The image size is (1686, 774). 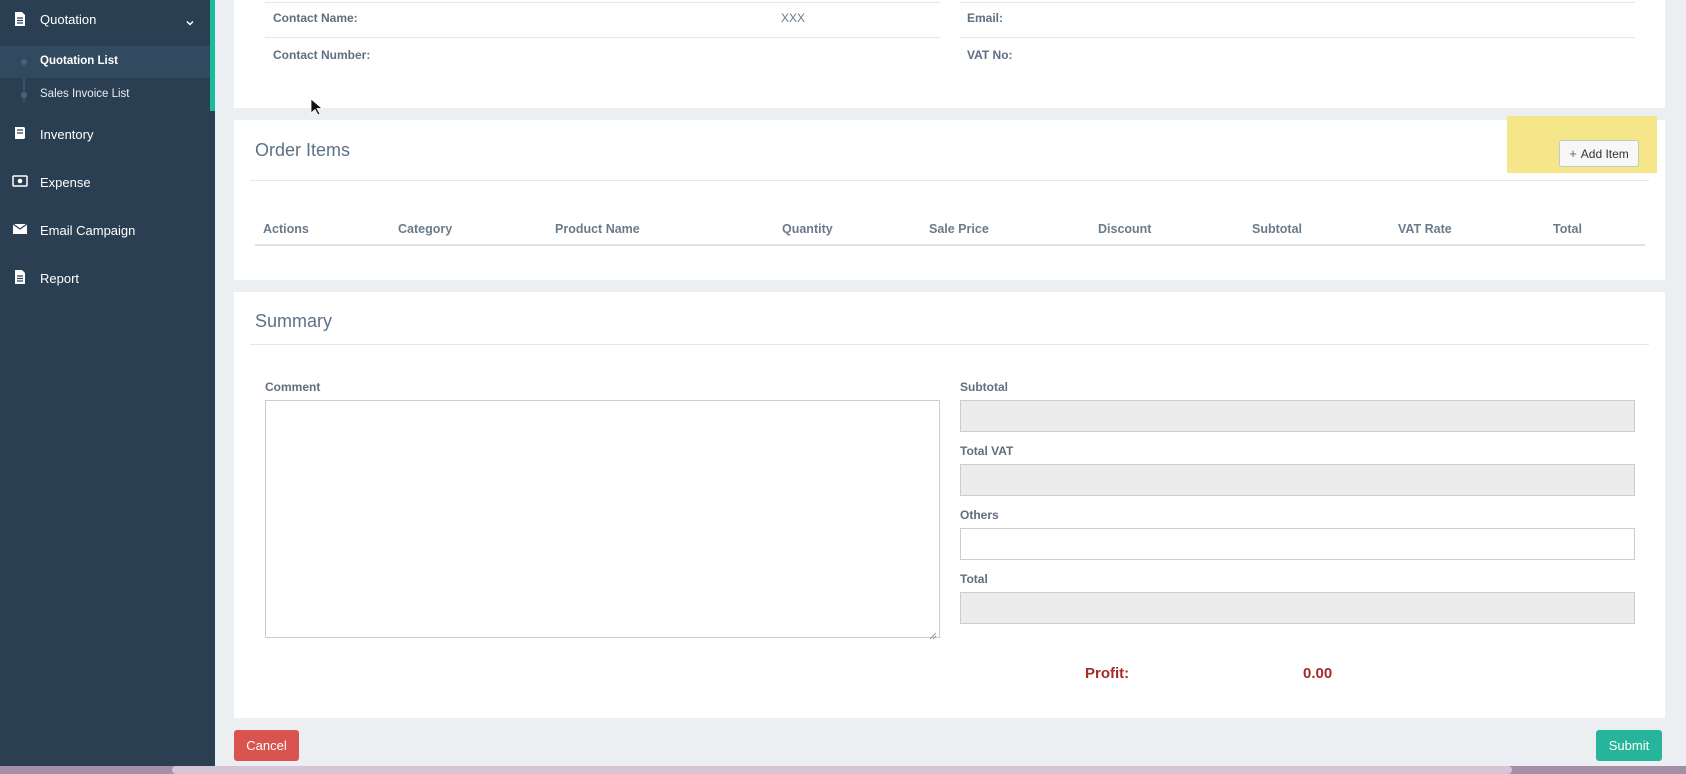 I want to click on resize-handle-icon, so click(x=933, y=633).